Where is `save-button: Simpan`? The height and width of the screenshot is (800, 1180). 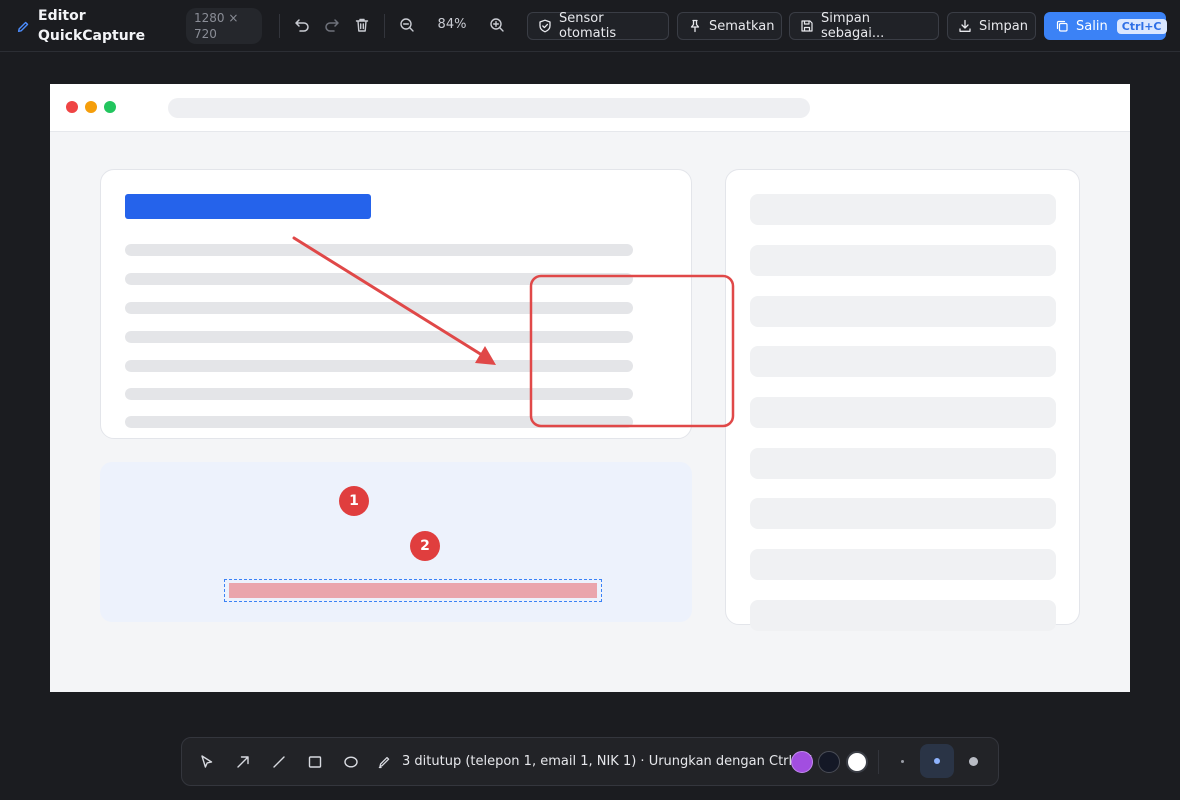
save-button: Simpan is located at coordinates (991, 26).